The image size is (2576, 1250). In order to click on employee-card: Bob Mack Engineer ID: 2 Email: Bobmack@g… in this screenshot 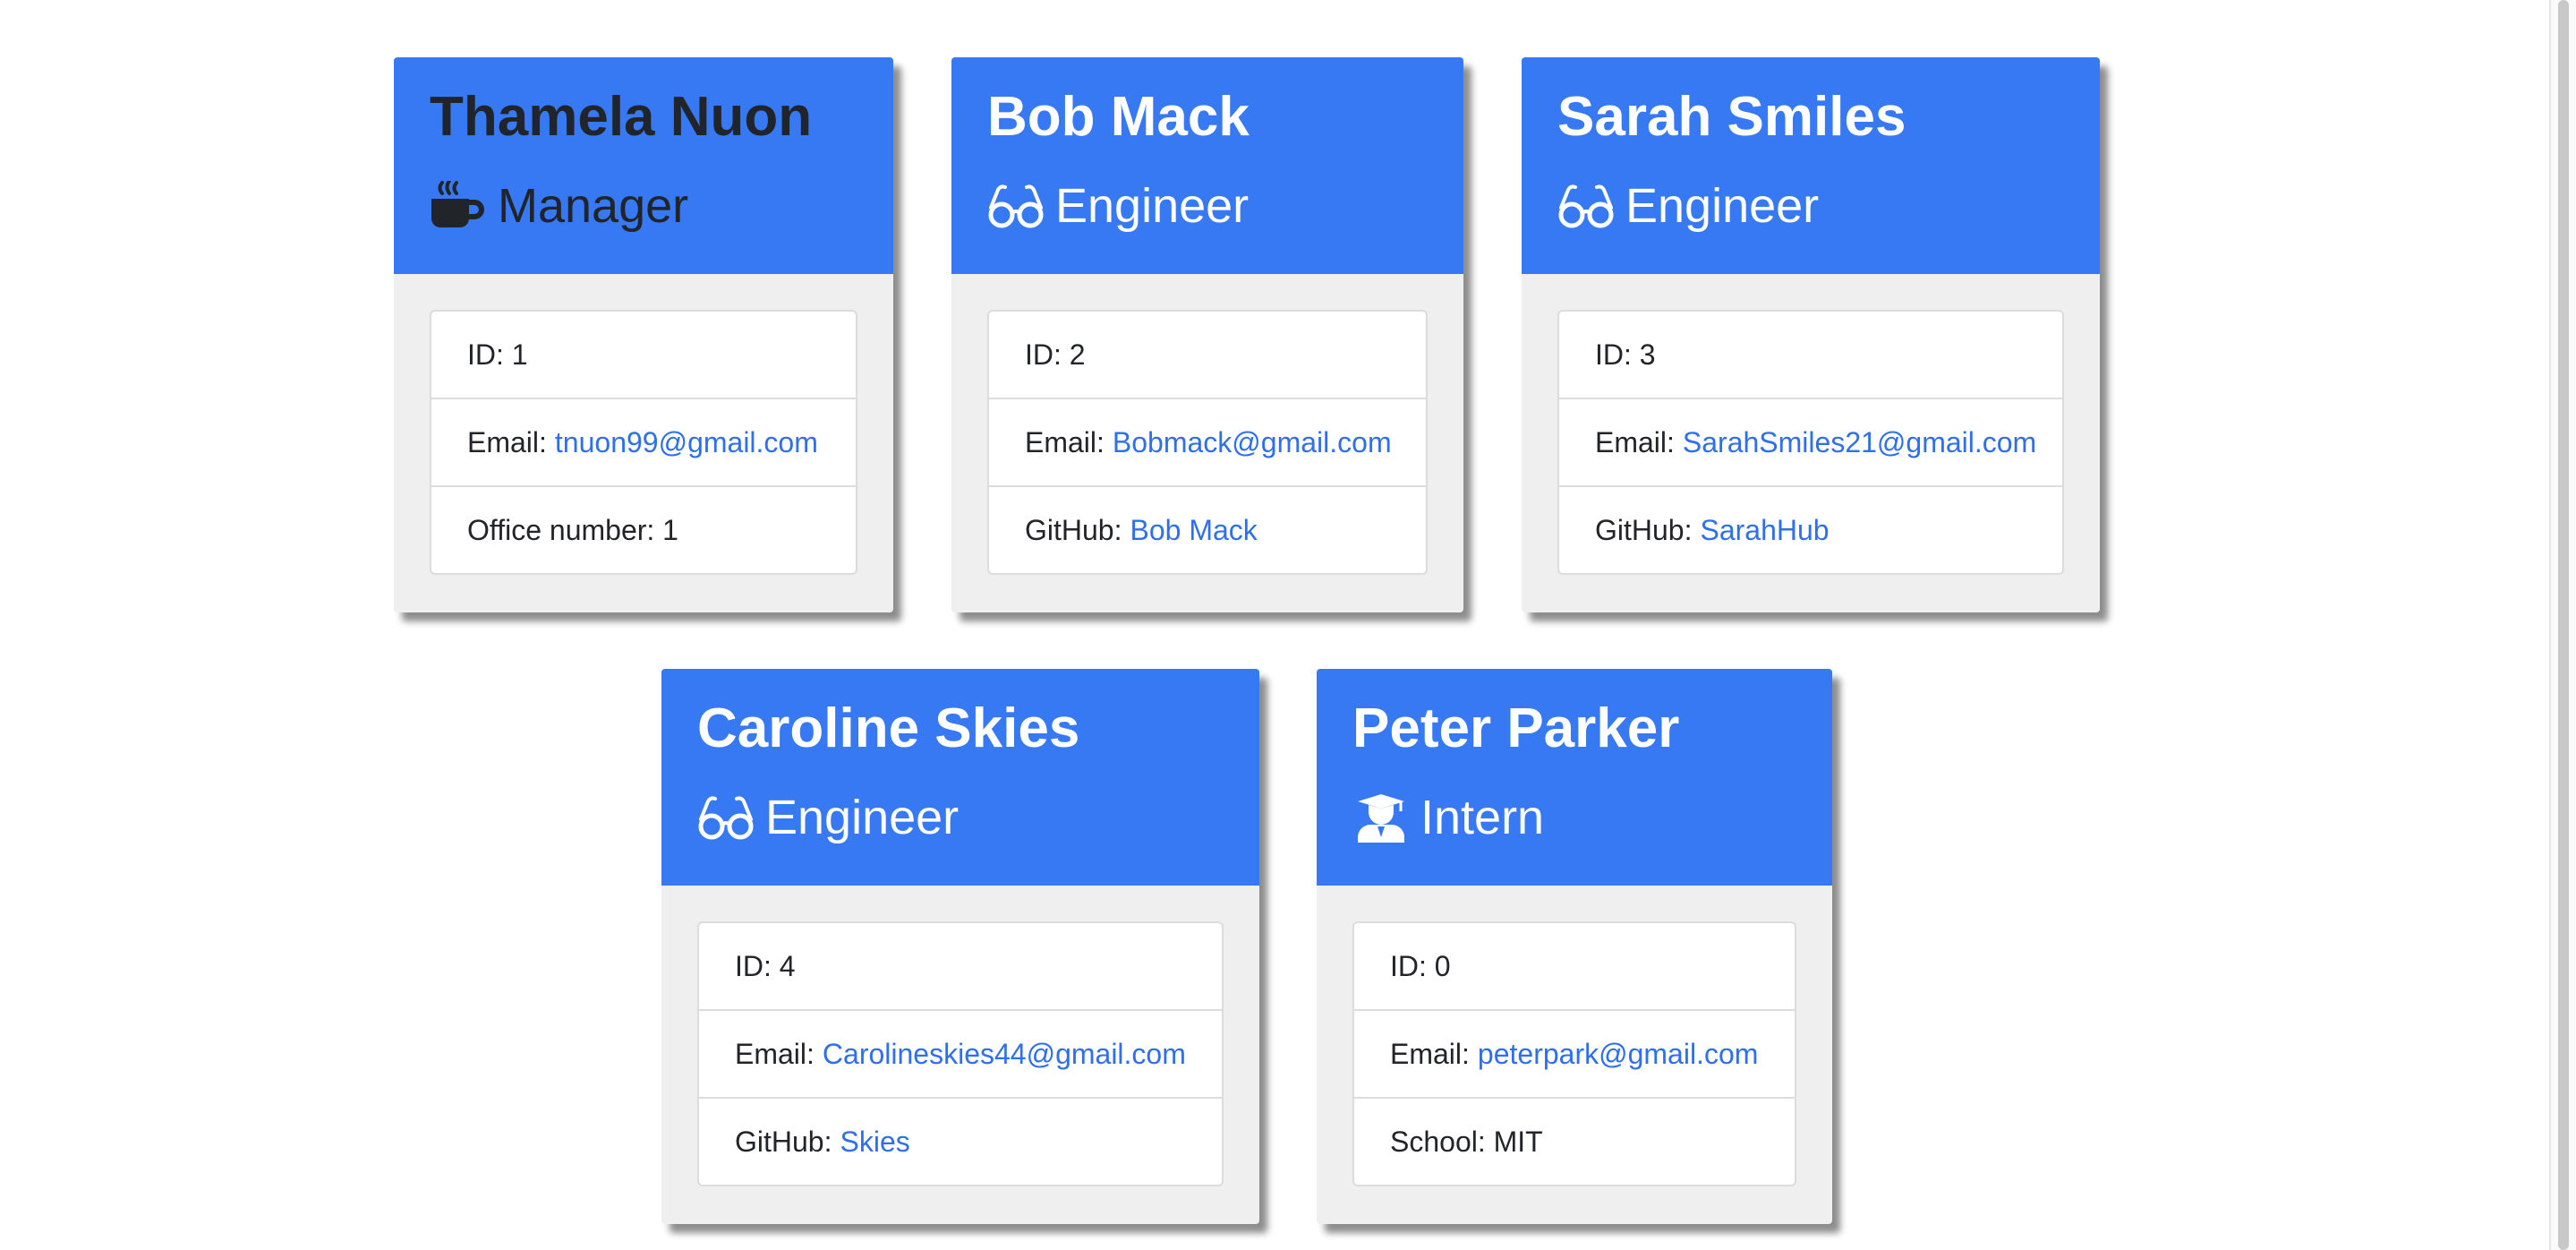, I will do `click(1207, 334)`.